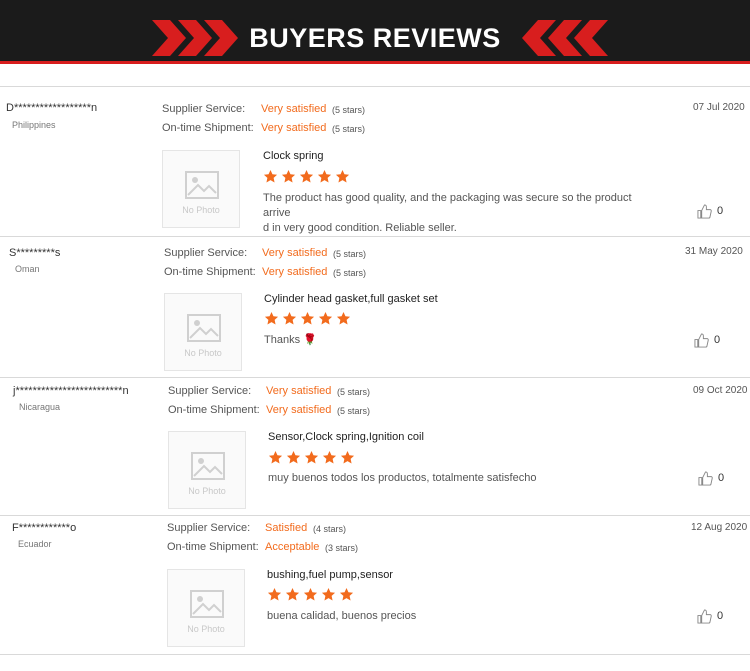  Describe the element at coordinates (44, 528) in the screenshot. I see `buyer-name: F************o` at that location.